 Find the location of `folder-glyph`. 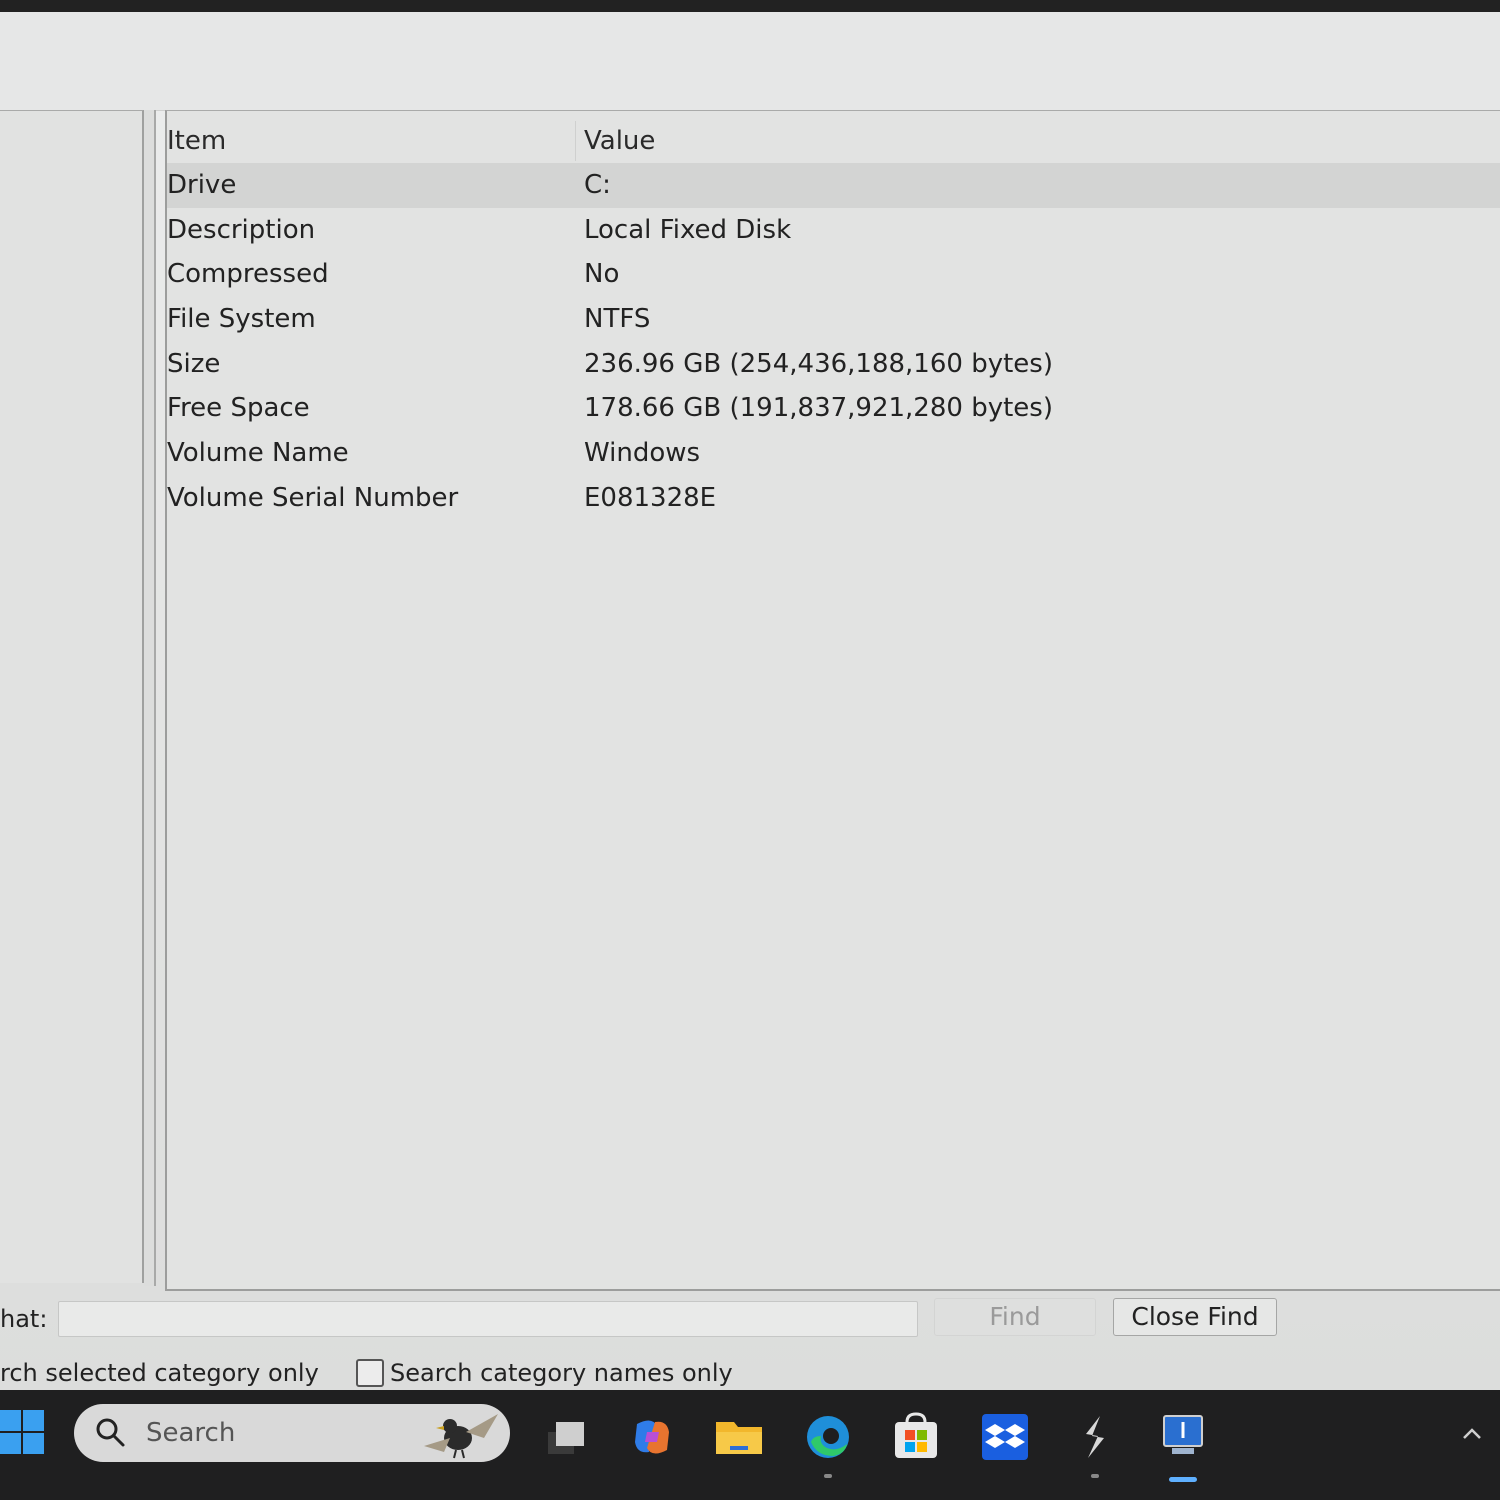

folder-glyph is located at coordinates (739, 1438).